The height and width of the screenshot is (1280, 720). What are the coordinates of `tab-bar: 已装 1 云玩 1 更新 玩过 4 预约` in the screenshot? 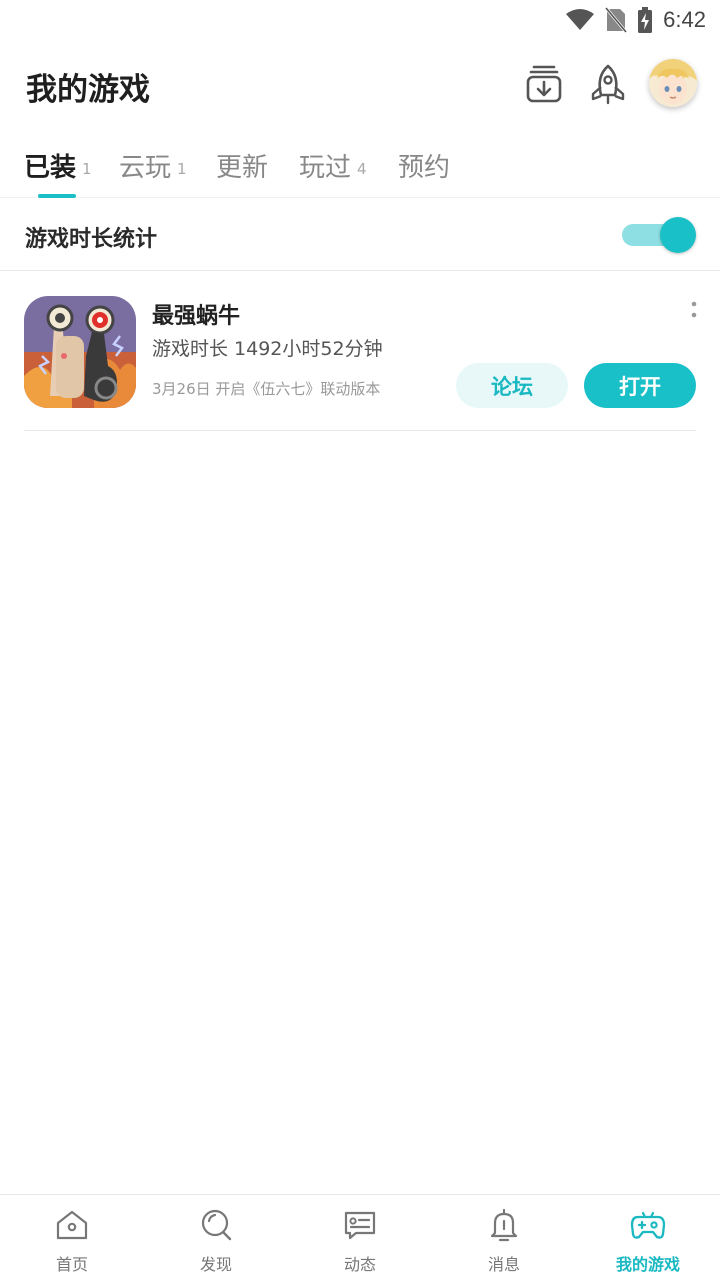 It's located at (360, 164).